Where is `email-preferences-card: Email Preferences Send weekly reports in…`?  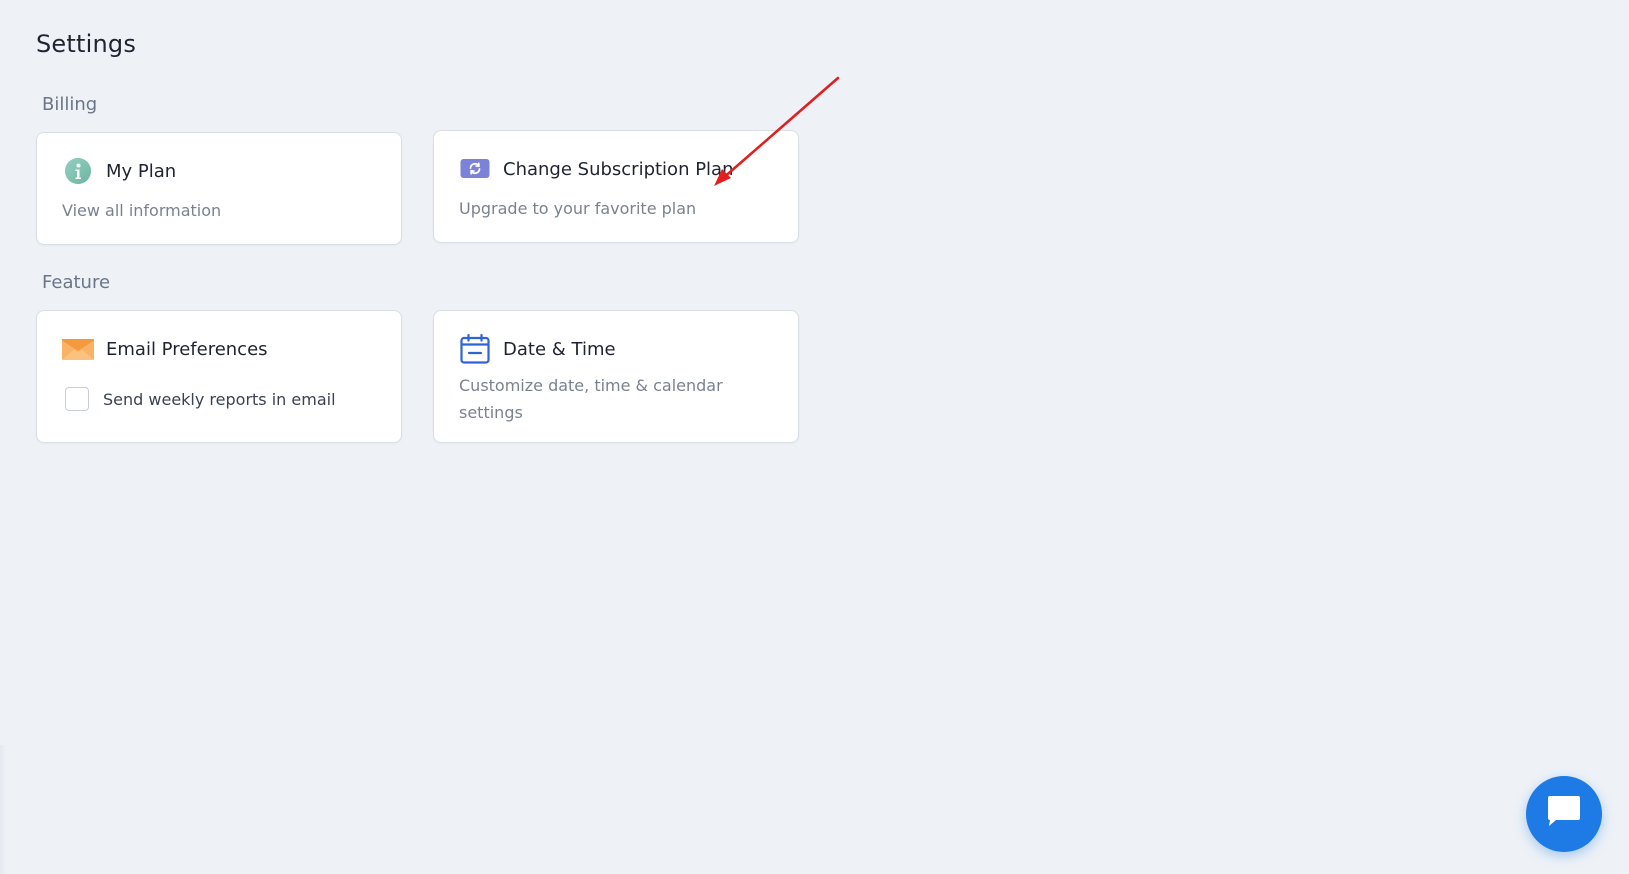
email-preferences-card: Email Preferences Send weekly reports in… is located at coordinates (219, 376).